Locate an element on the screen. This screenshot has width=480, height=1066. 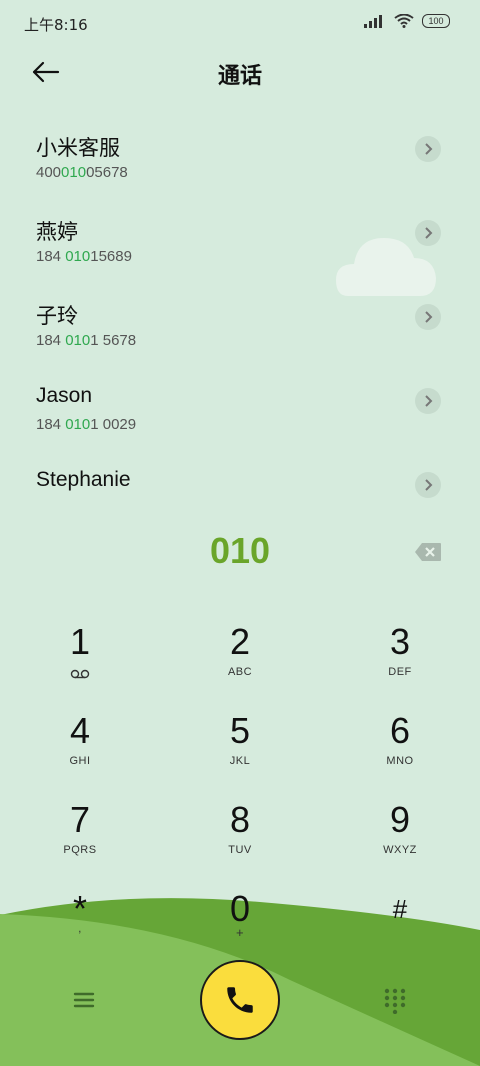
key-digit: 8 is located at coordinates (240, 819).